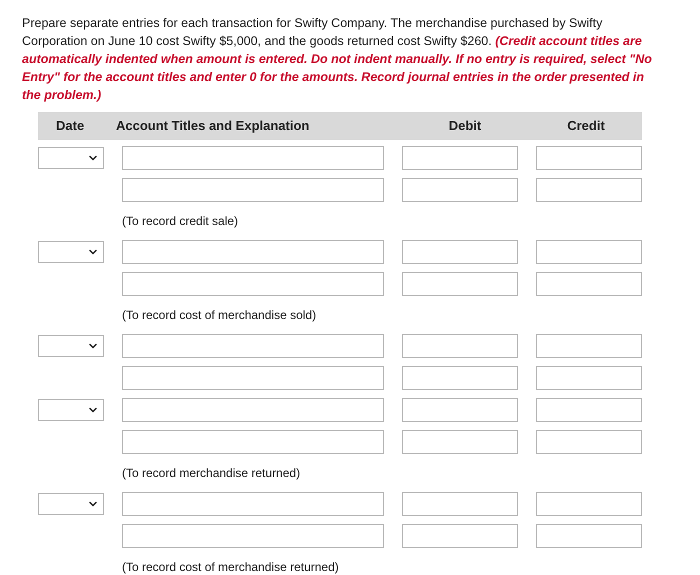 The height and width of the screenshot is (575, 700). I want to click on entry-explanation: (To record cost of merchandise returned), so click(230, 567).